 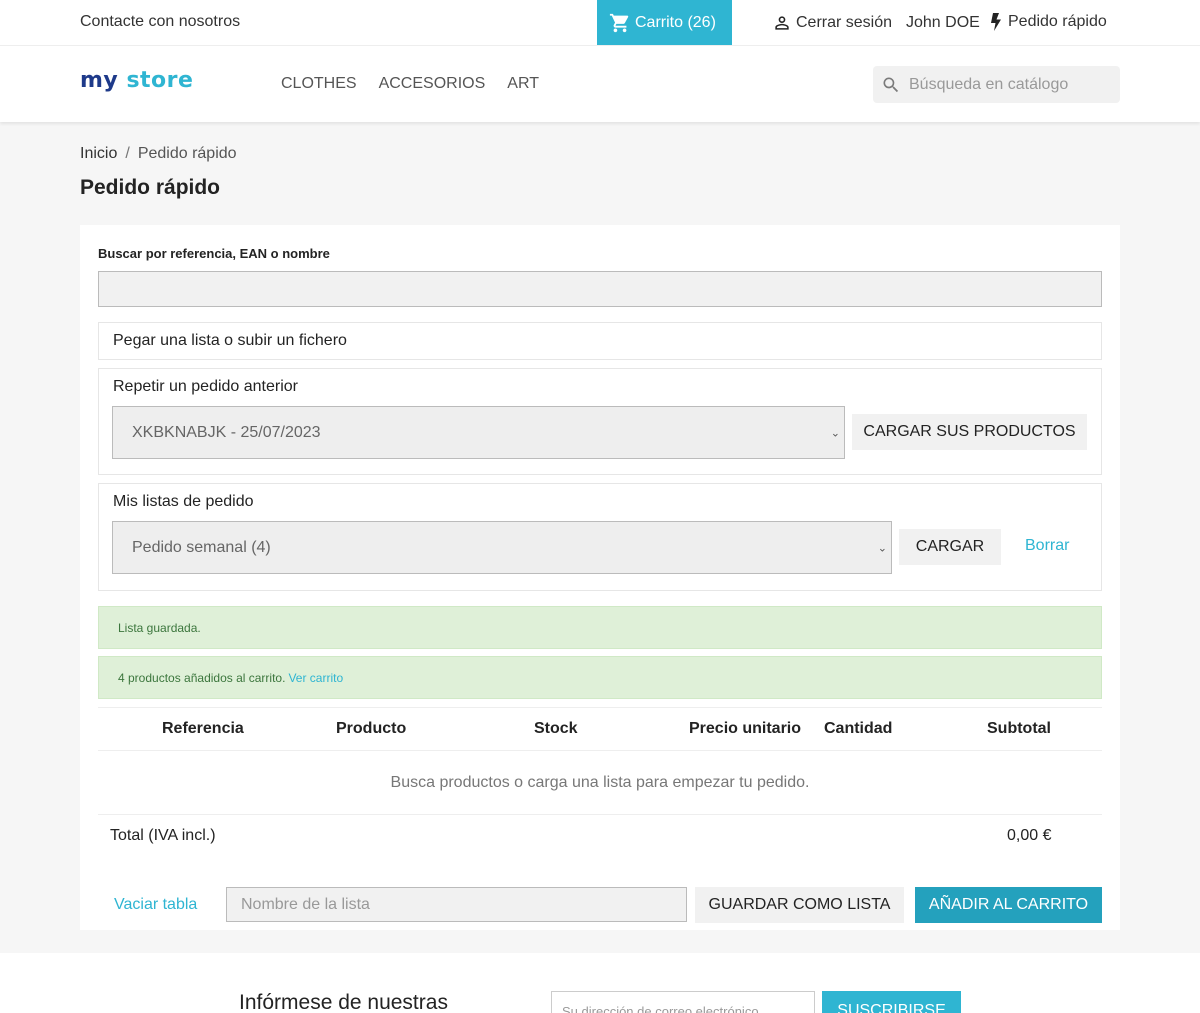 What do you see at coordinates (343, 1002) in the screenshot?
I see `newsletter-title: Infórmese de nuestras` at bounding box center [343, 1002].